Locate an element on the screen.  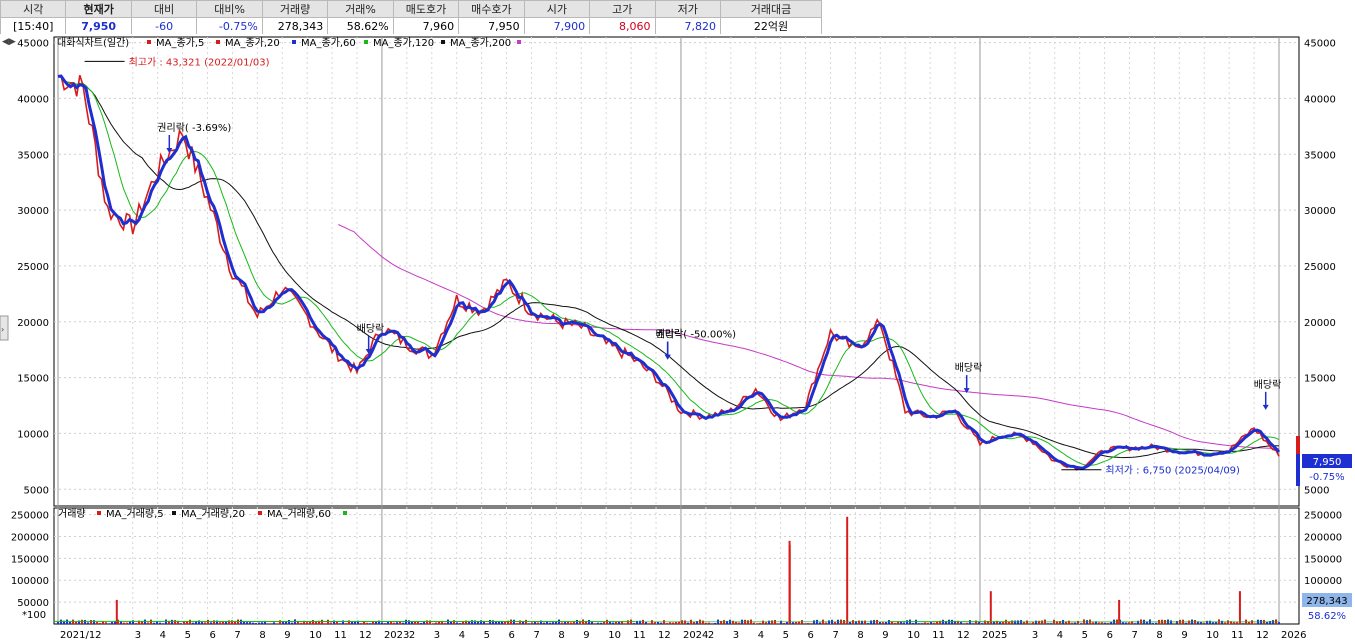
x-tick-label: 2025 is located at coordinates (994, 635).